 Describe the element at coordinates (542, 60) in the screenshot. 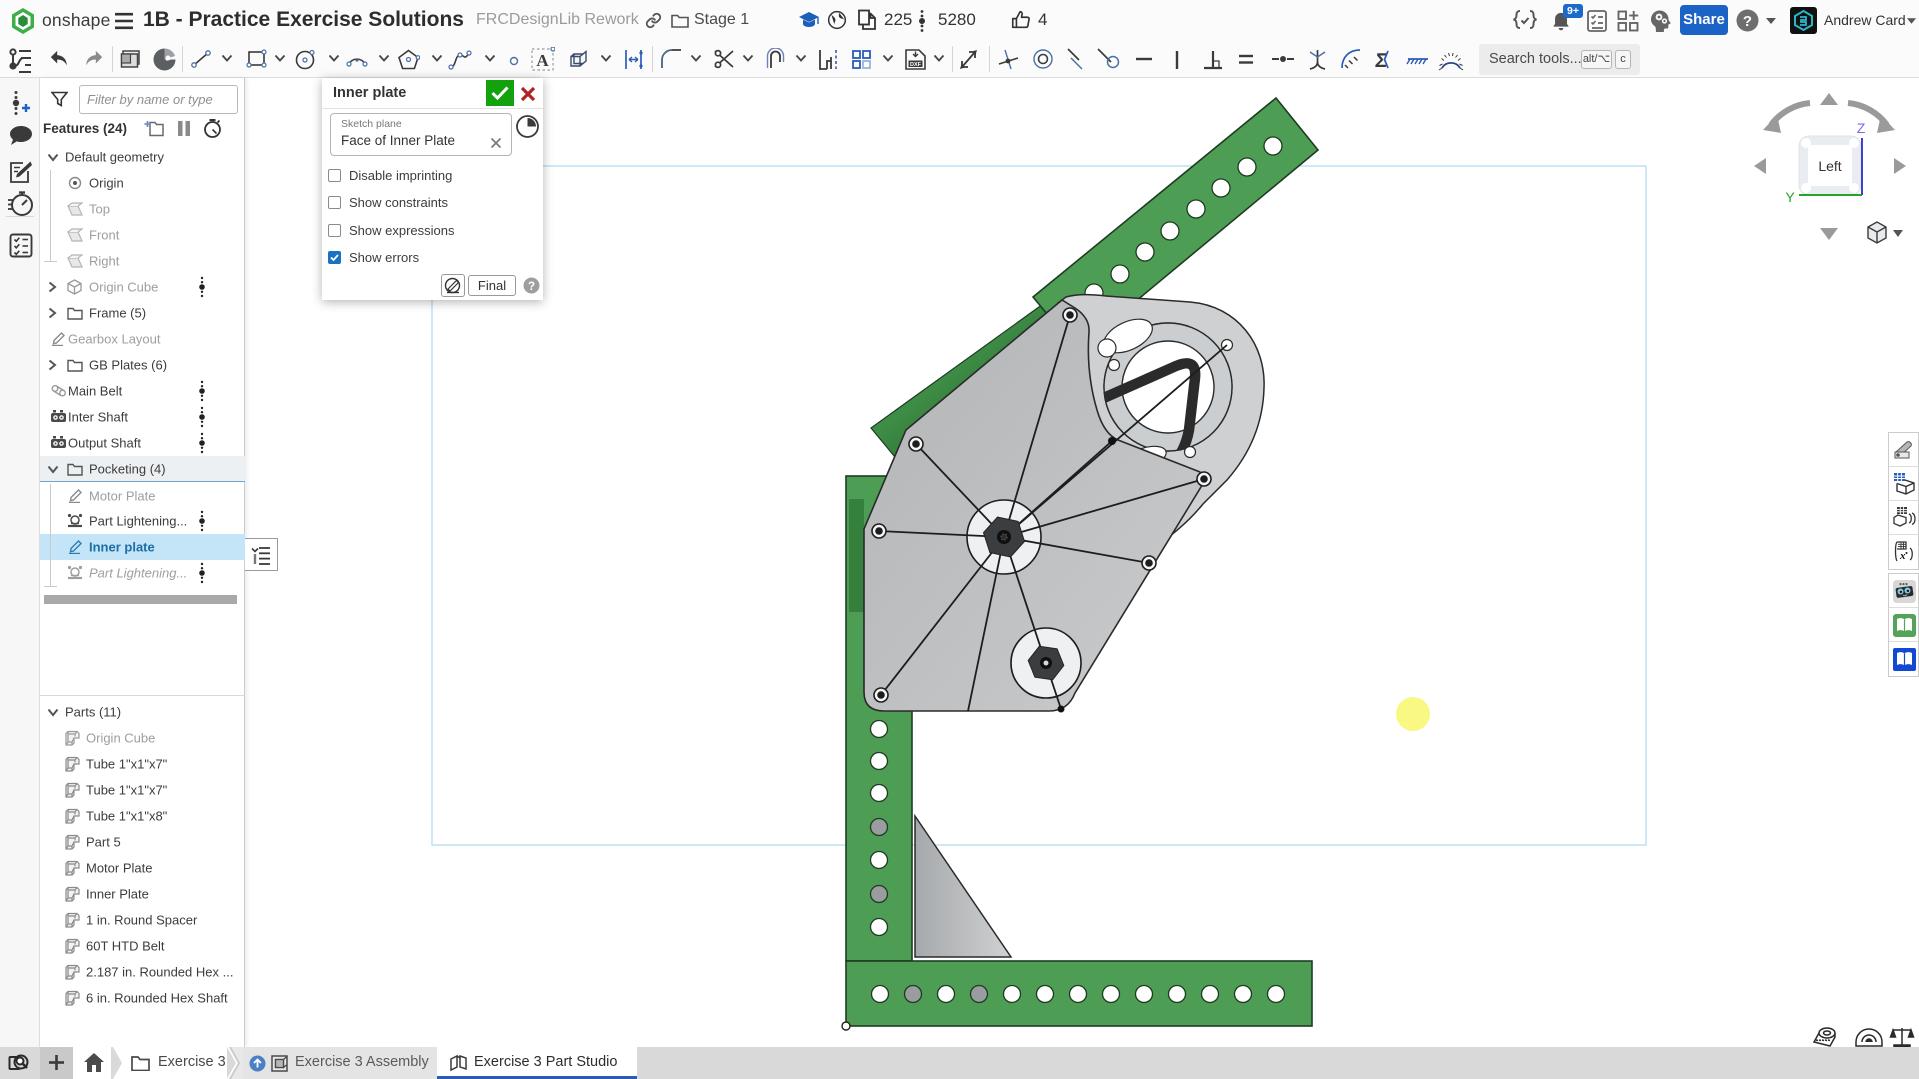

I see `svg-text: A` at that location.